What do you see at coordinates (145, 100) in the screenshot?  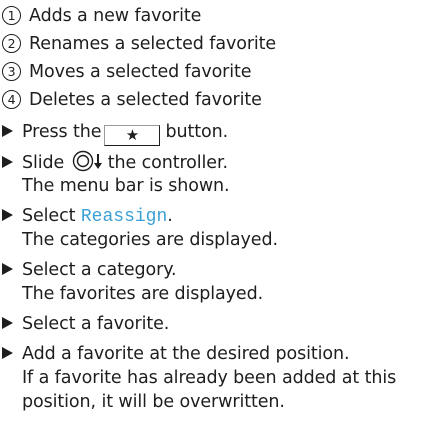 I see `legend-text: Deletes a selected favorite` at bounding box center [145, 100].